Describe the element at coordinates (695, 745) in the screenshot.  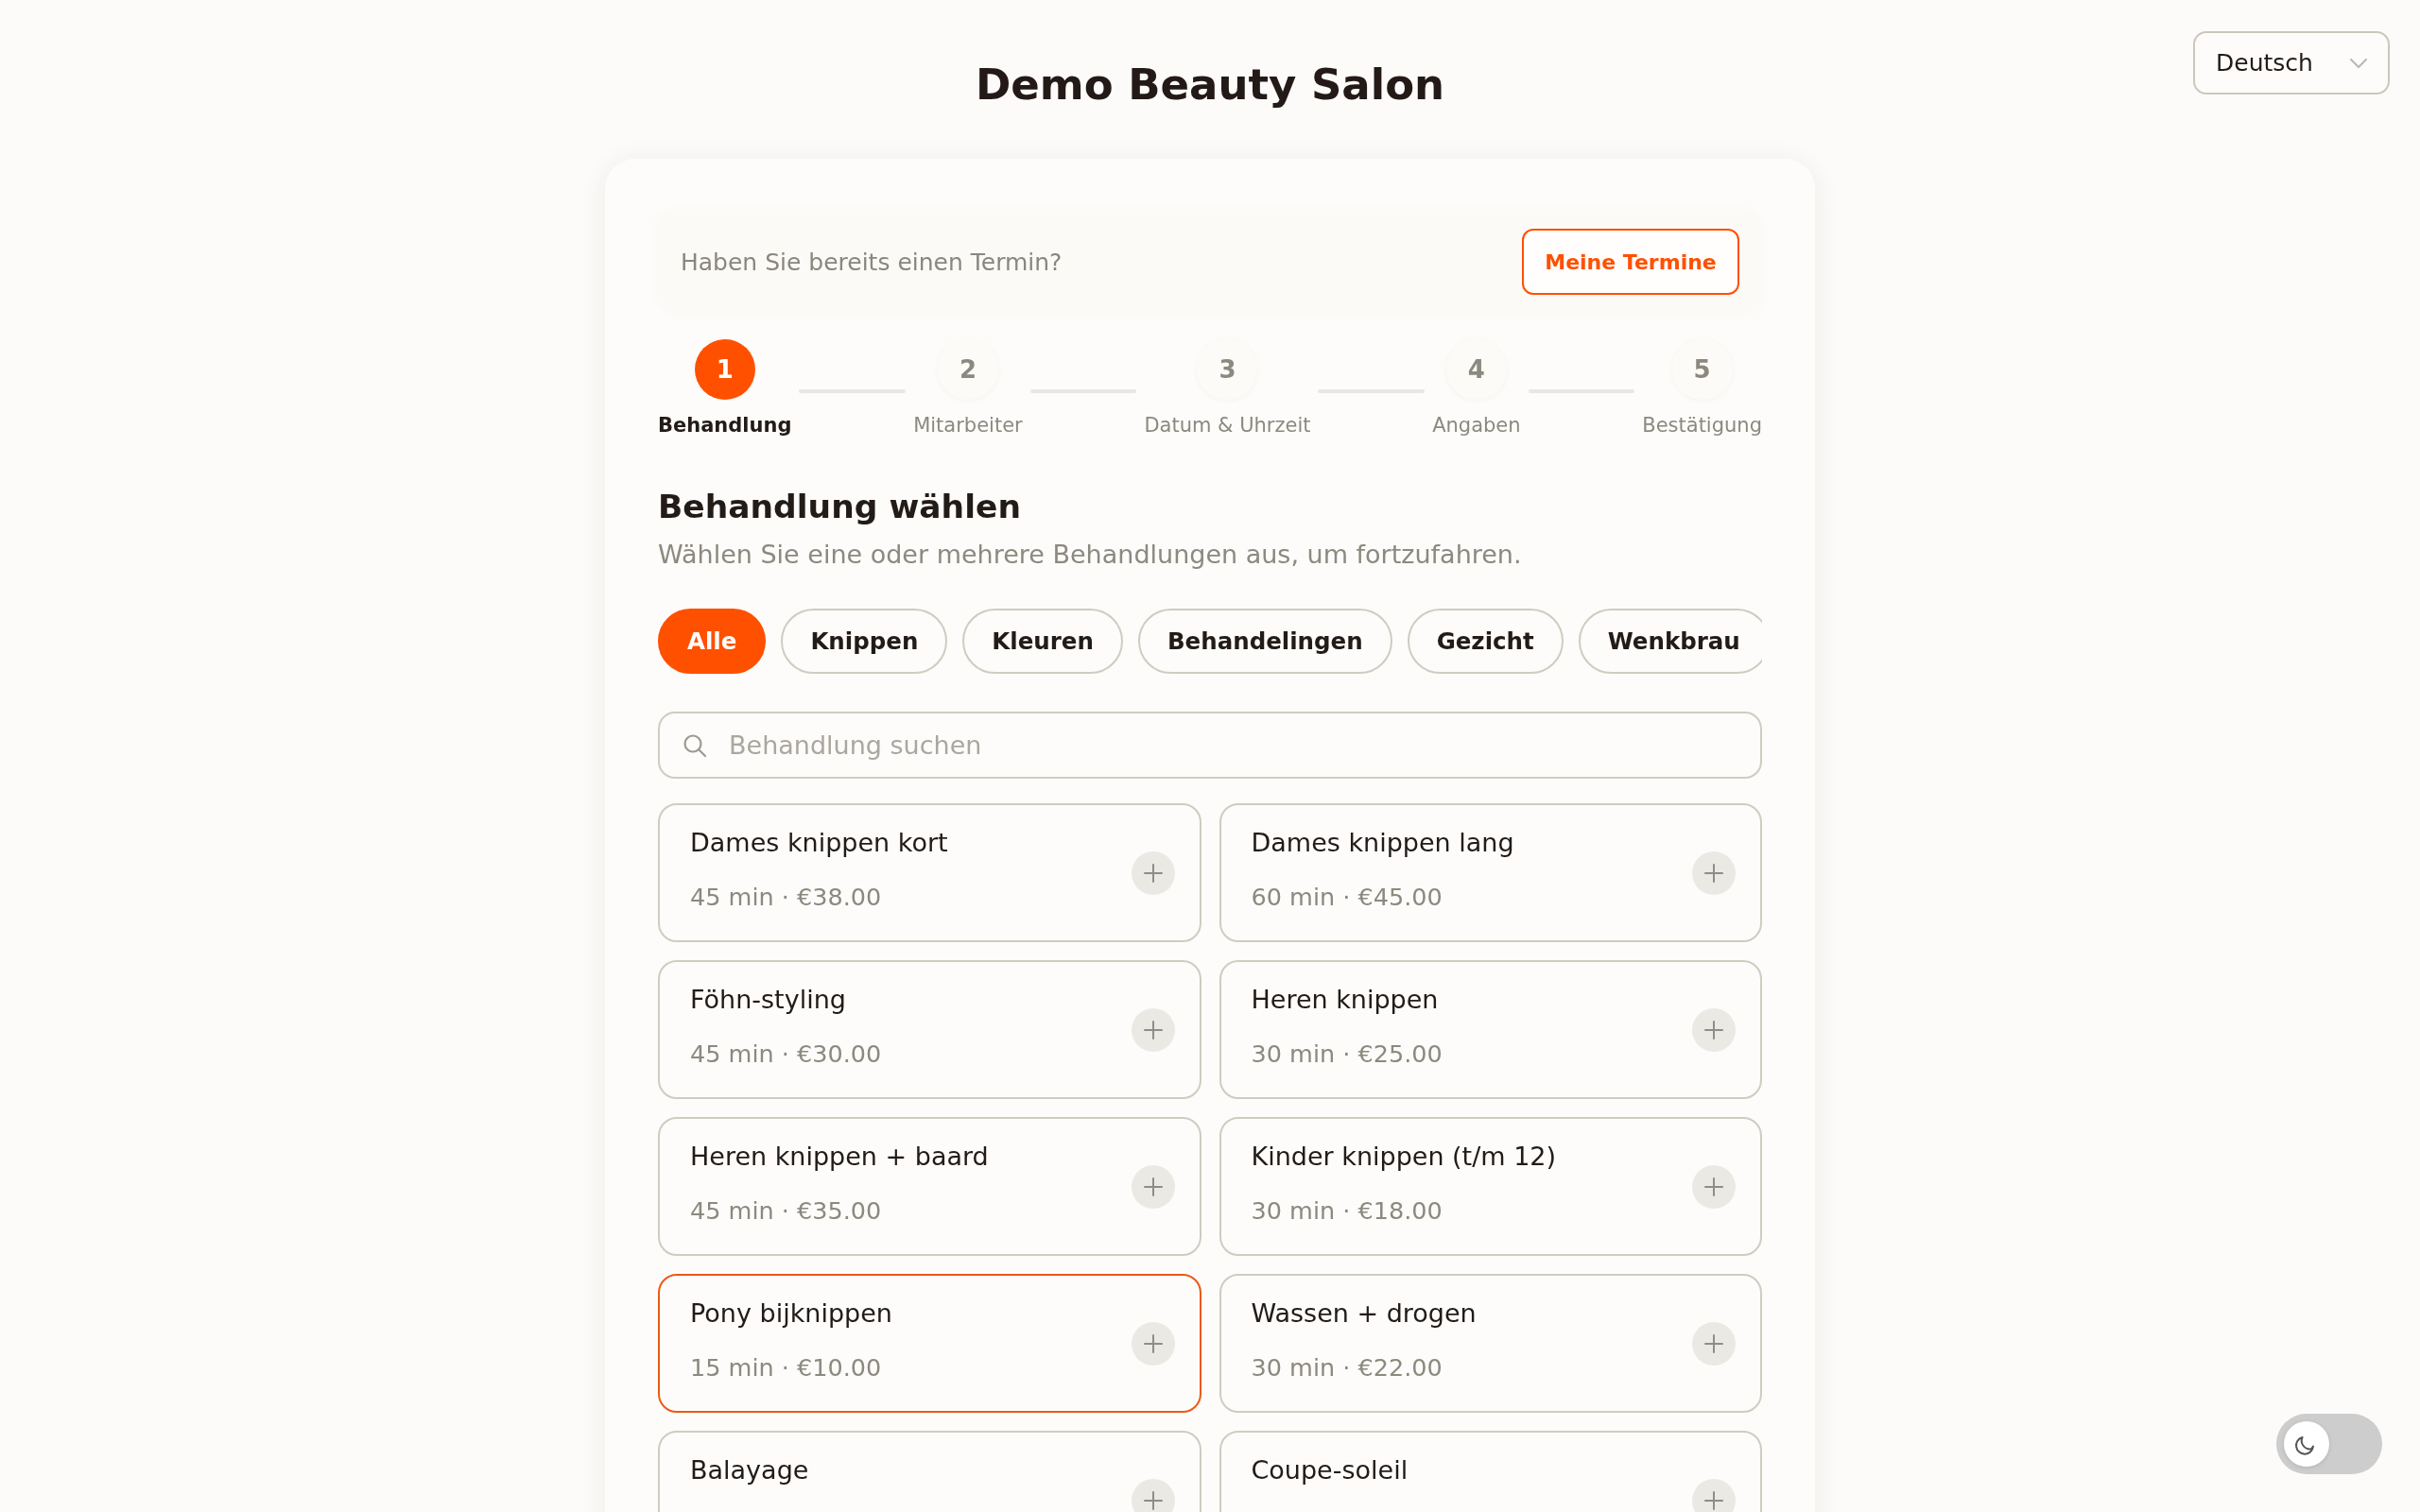
I see `search-icon` at that location.